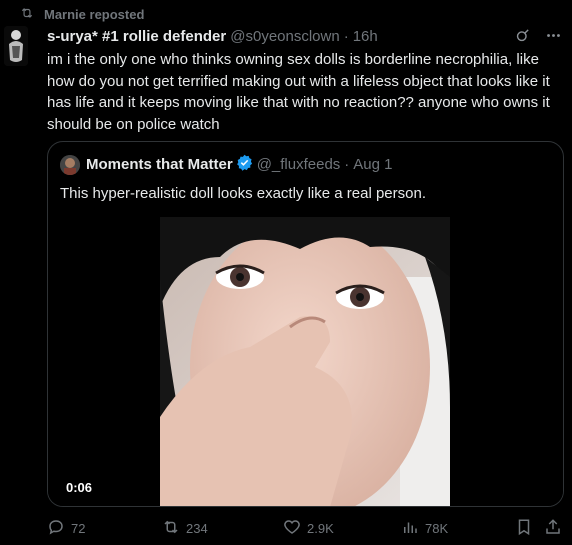 The image size is (572, 545). What do you see at coordinates (243, 164) in the screenshot?
I see `verified-badge-icon` at bounding box center [243, 164].